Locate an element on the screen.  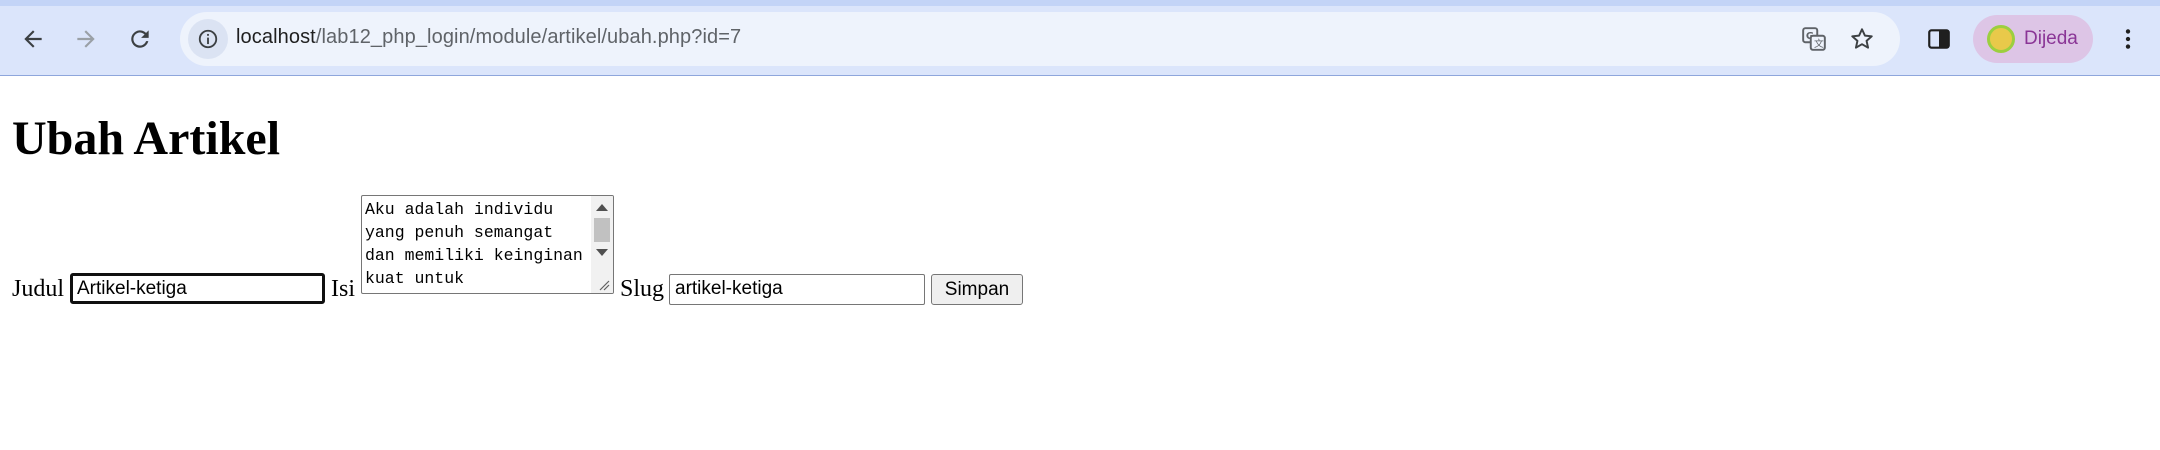
forward-button is located at coordinates (86, 39).